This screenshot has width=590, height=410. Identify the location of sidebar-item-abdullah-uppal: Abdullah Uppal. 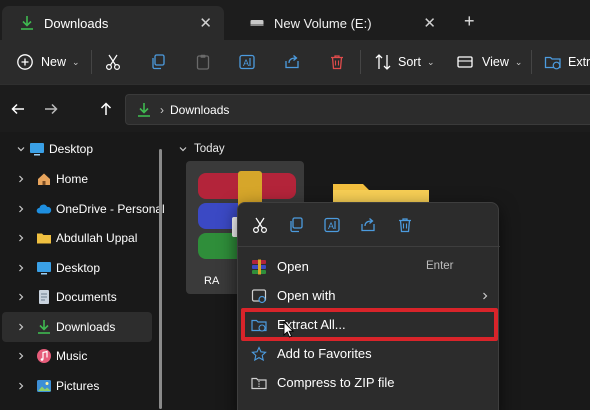
(76, 238).